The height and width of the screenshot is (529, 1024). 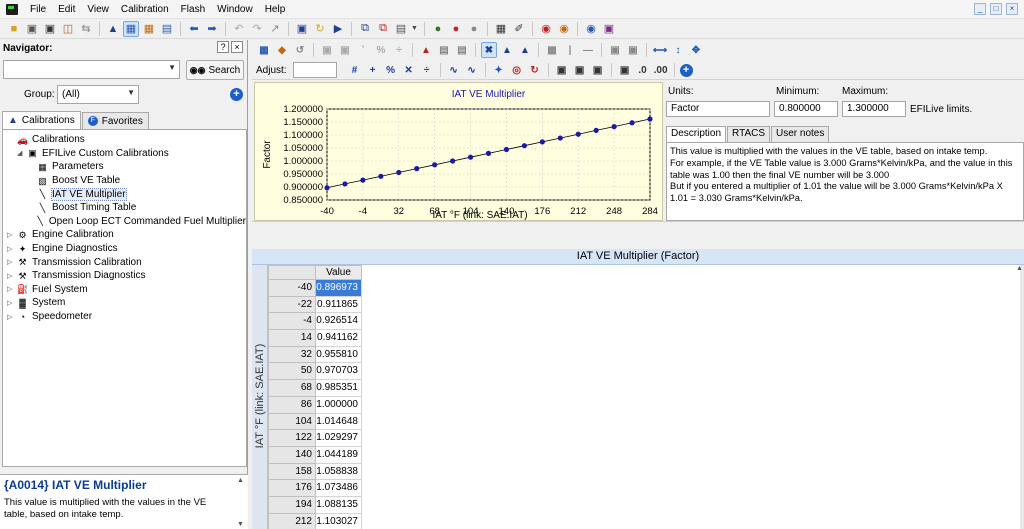 What do you see at coordinates (427, 70) in the screenshot?
I see `divide-adjust-icon: ÷` at bounding box center [427, 70].